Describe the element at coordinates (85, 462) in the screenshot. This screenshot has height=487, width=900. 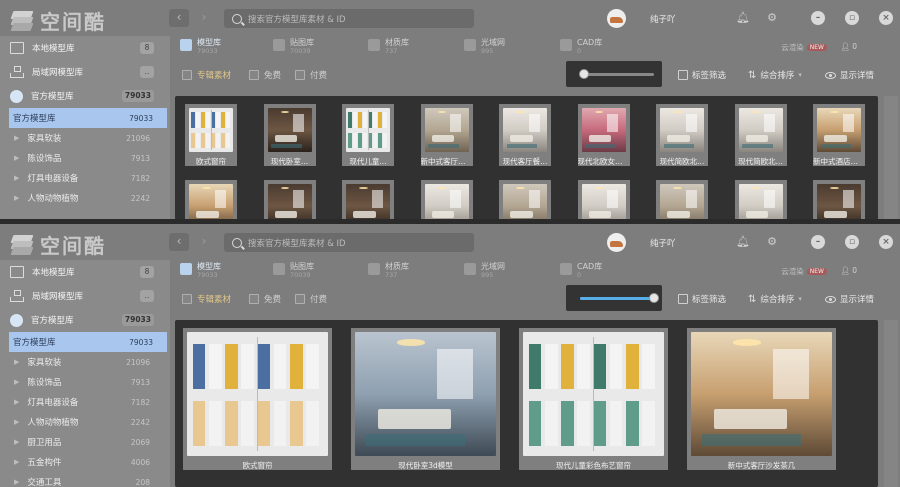
I see `sidebar-item-category: ▶ 五金构件 4006` at that location.